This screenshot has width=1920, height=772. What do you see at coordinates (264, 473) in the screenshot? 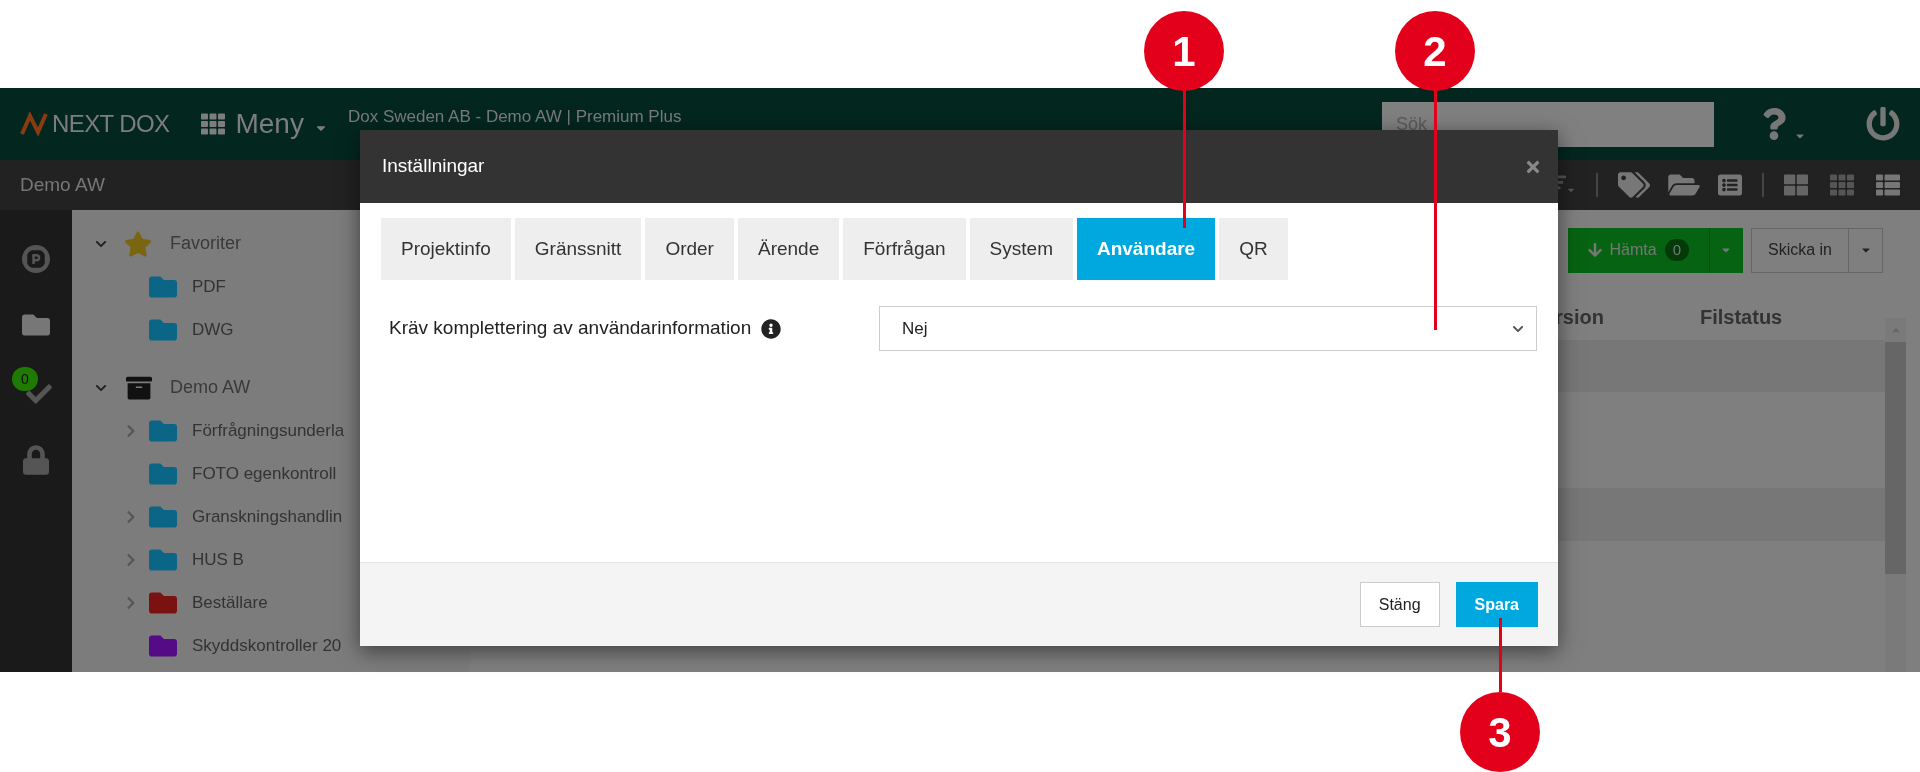
I see `tree-item: FOTO egenkontroll` at bounding box center [264, 473].